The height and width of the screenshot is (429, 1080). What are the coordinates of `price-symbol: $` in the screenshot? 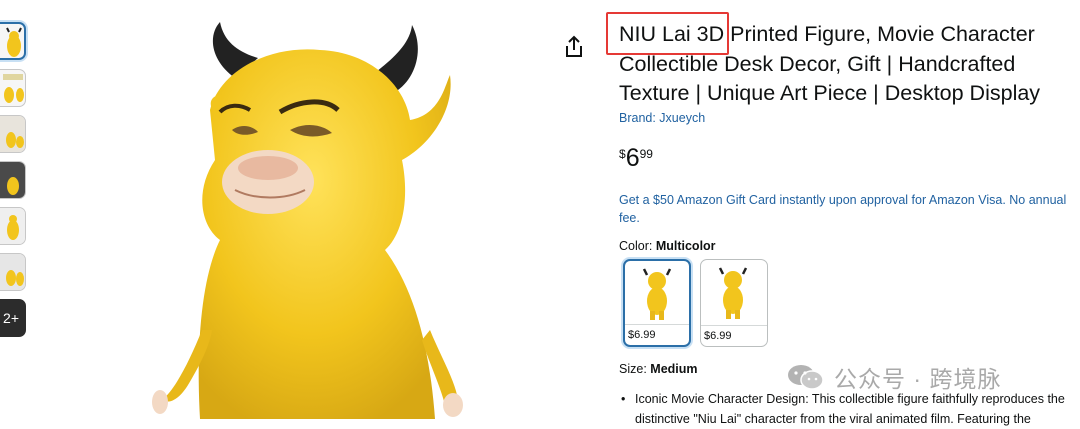 It's located at (622, 154).